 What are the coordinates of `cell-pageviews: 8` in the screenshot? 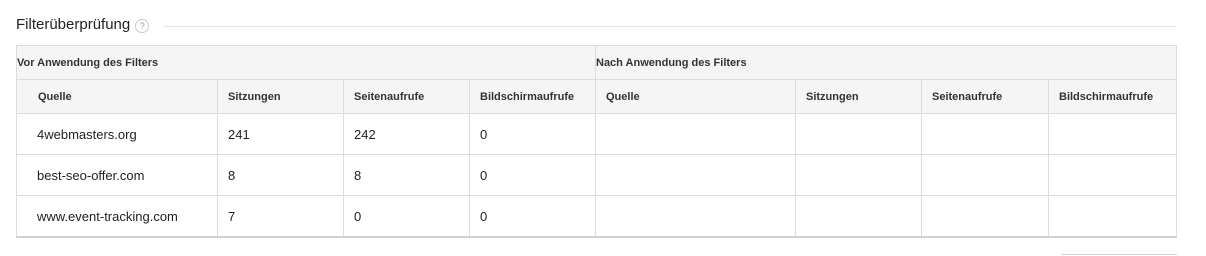 It's located at (406, 175).